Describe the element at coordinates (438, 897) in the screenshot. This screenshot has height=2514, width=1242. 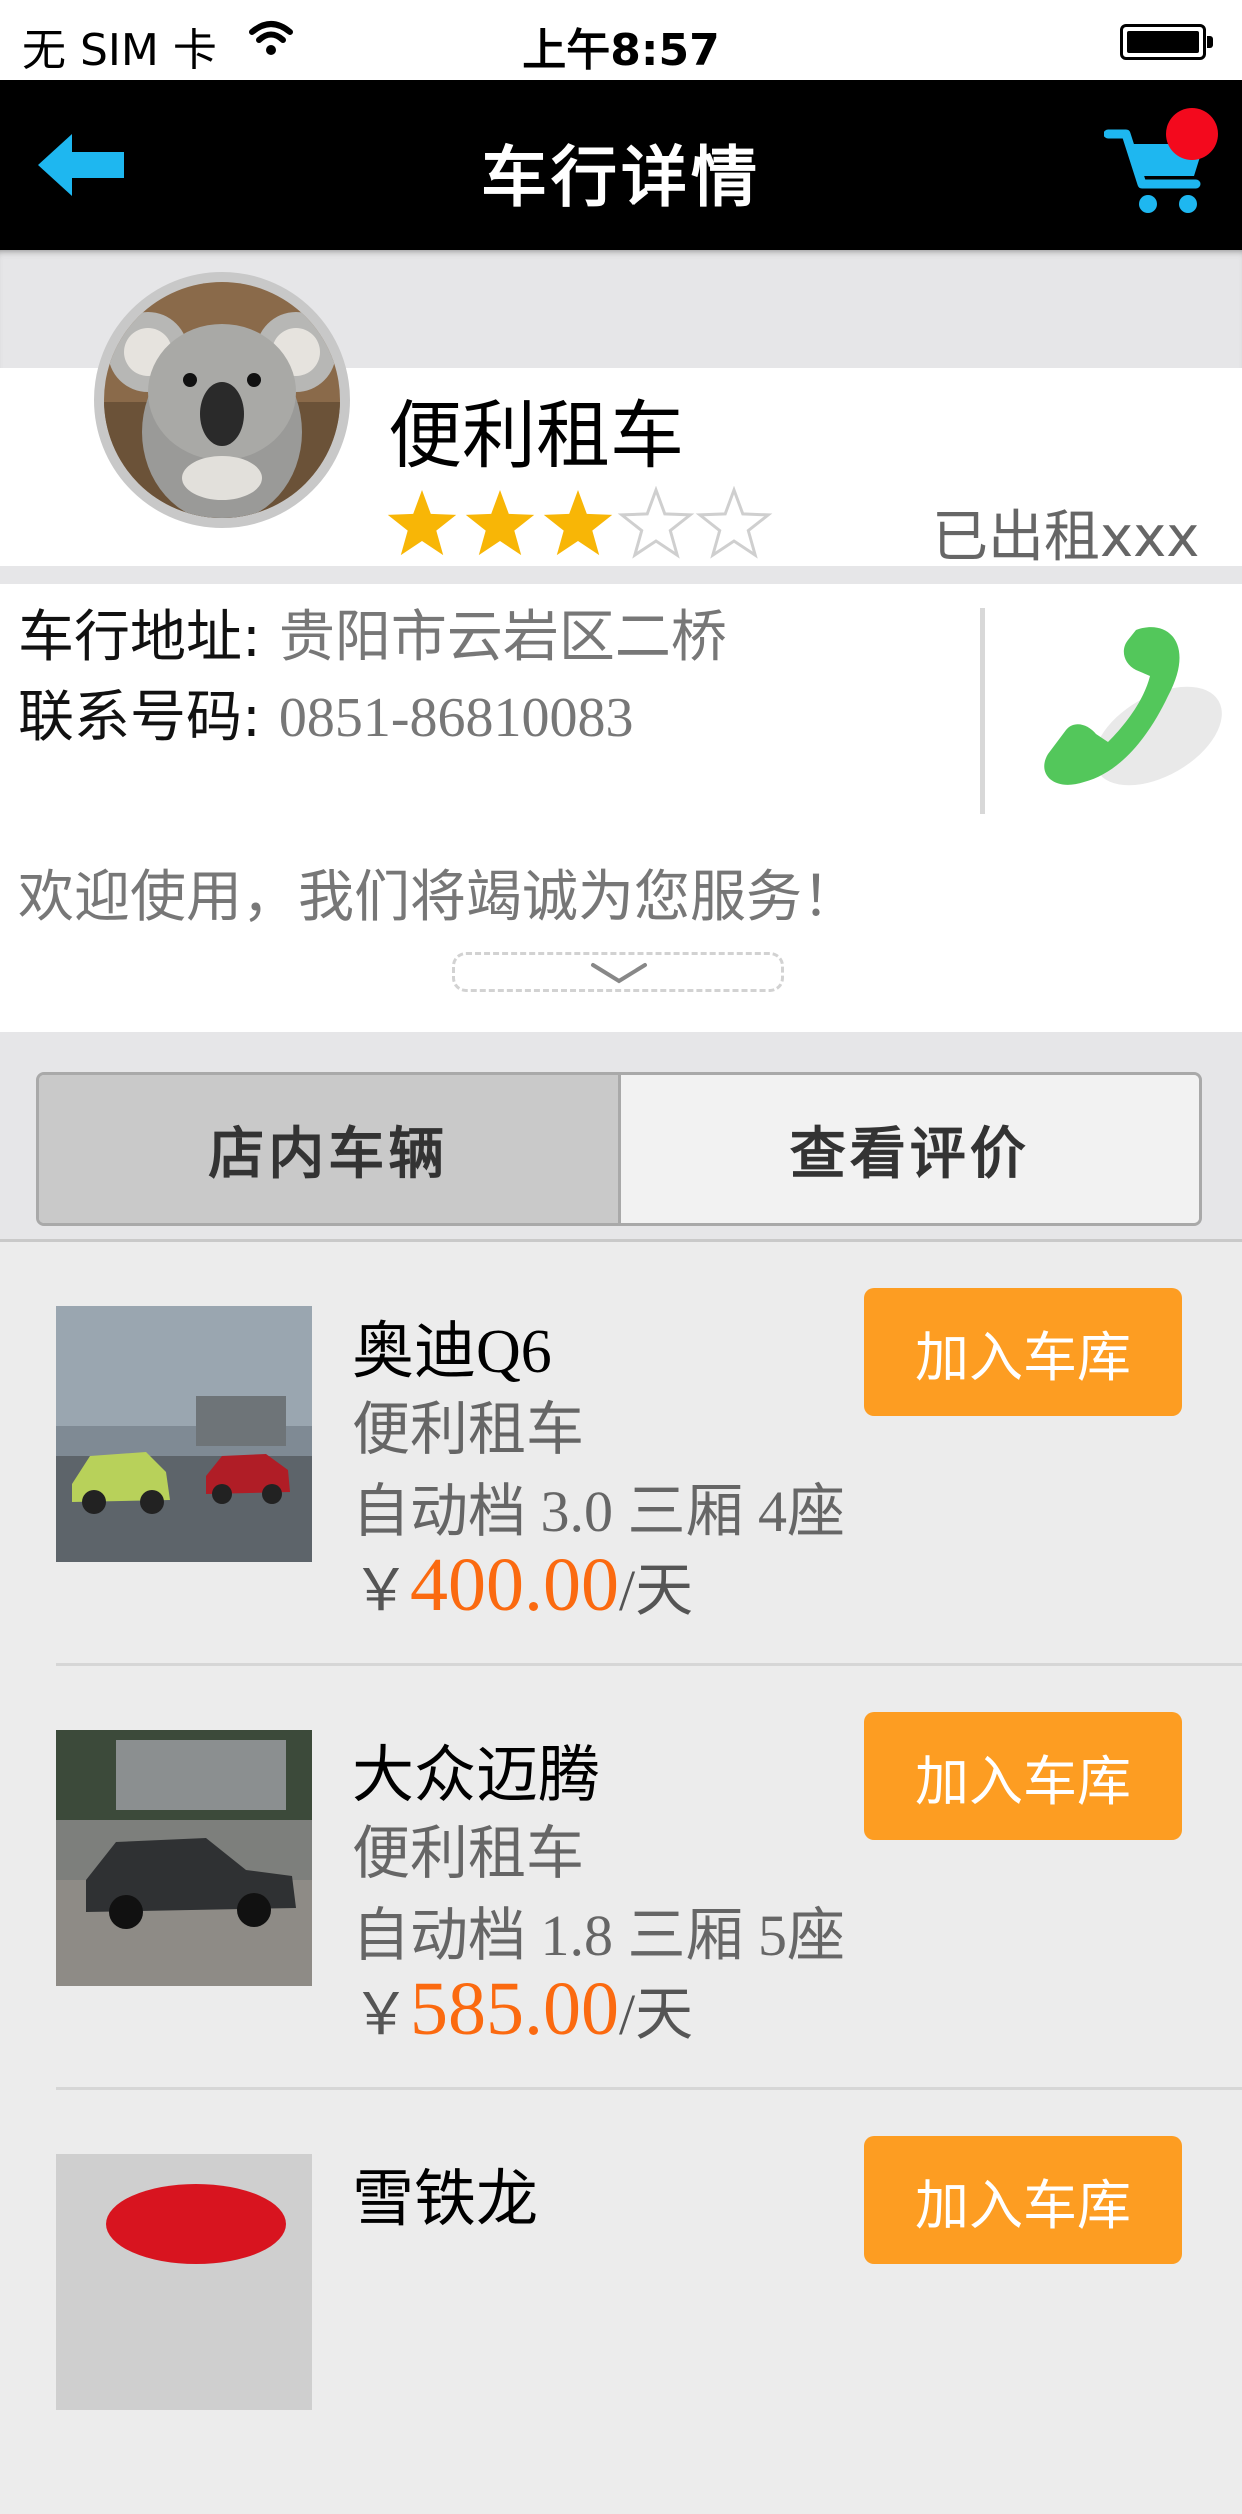
I see `welcome-message: 欢迎使用，我们将竭诚为您服务！` at that location.